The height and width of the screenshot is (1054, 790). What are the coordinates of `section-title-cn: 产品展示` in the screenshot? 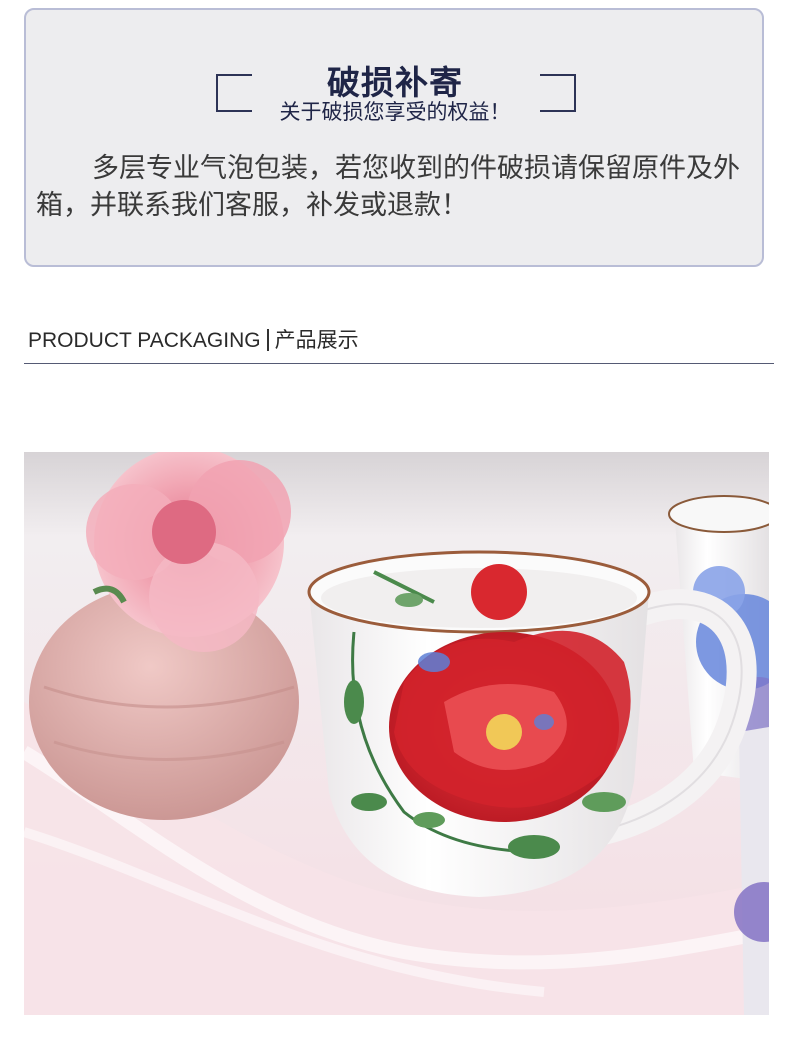 It's located at (316, 340).